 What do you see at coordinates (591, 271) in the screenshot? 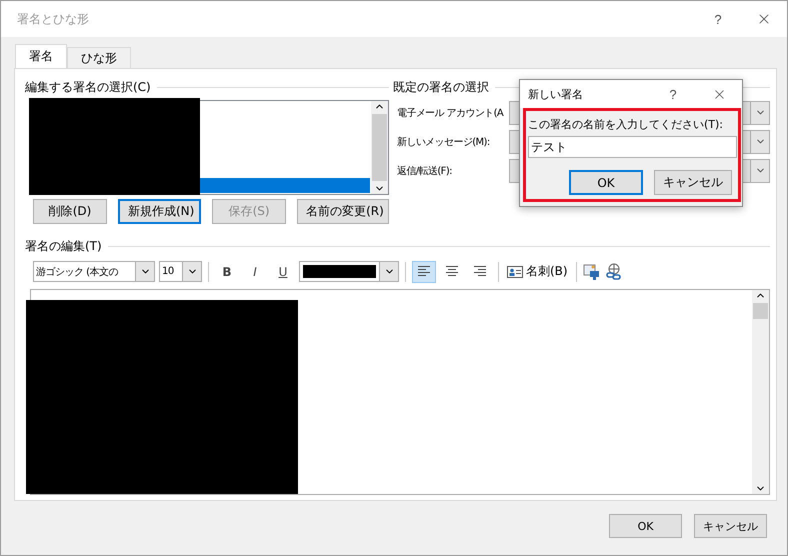
I see `insert-picture-icon` at bounding box center [591, 271].